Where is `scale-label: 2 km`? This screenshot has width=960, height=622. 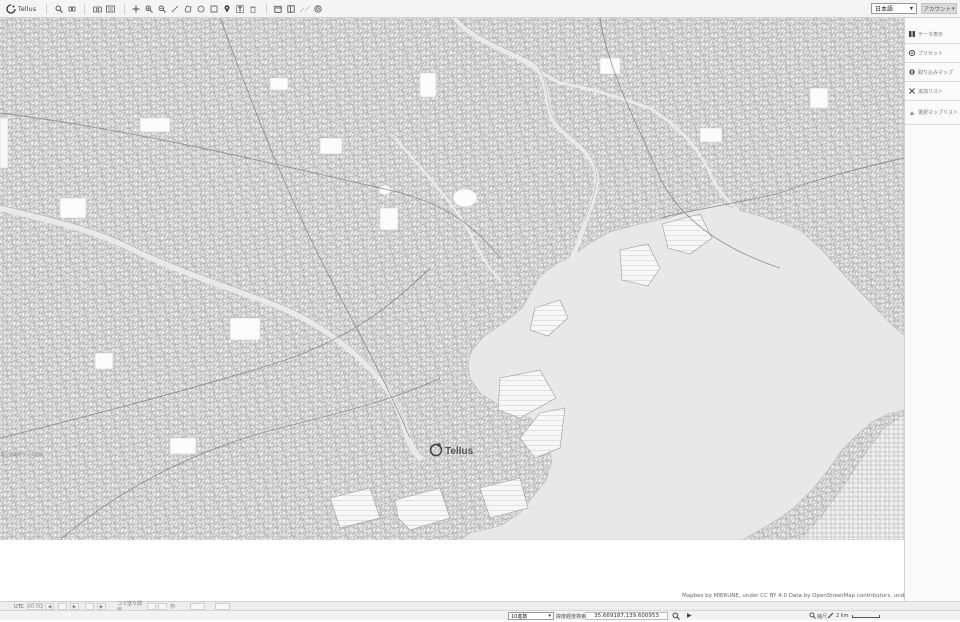
scale-label: 2 km is located at coordinates (842, 616).